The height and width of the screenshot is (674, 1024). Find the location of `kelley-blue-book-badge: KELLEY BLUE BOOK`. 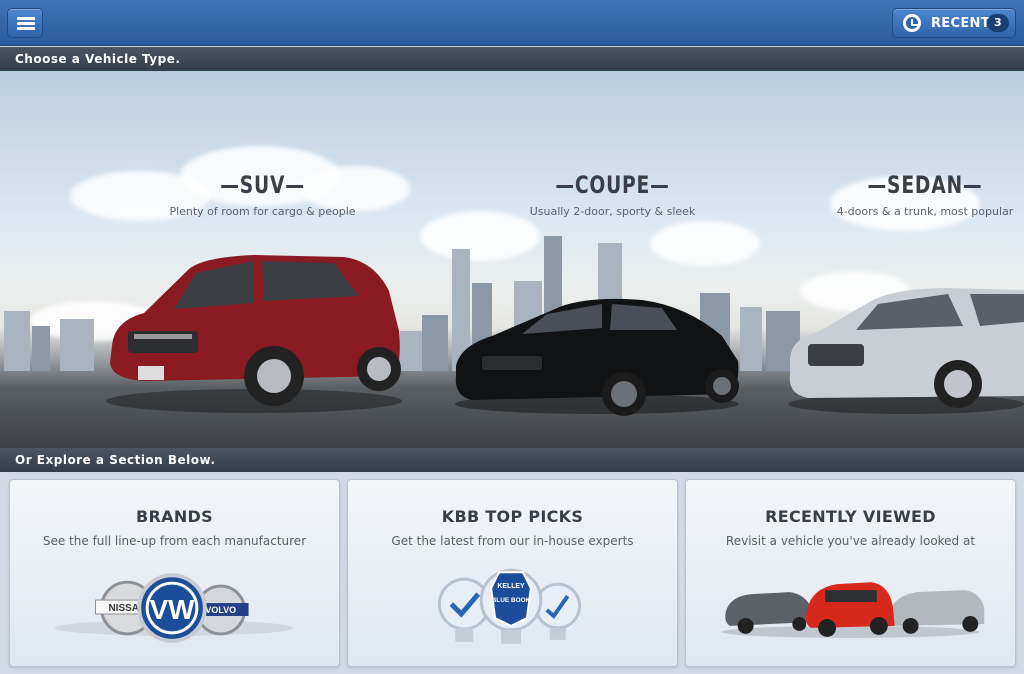

kelley-blue-book-badge: KELLEY BLUE BOOK is located at coordinates (511, 606).